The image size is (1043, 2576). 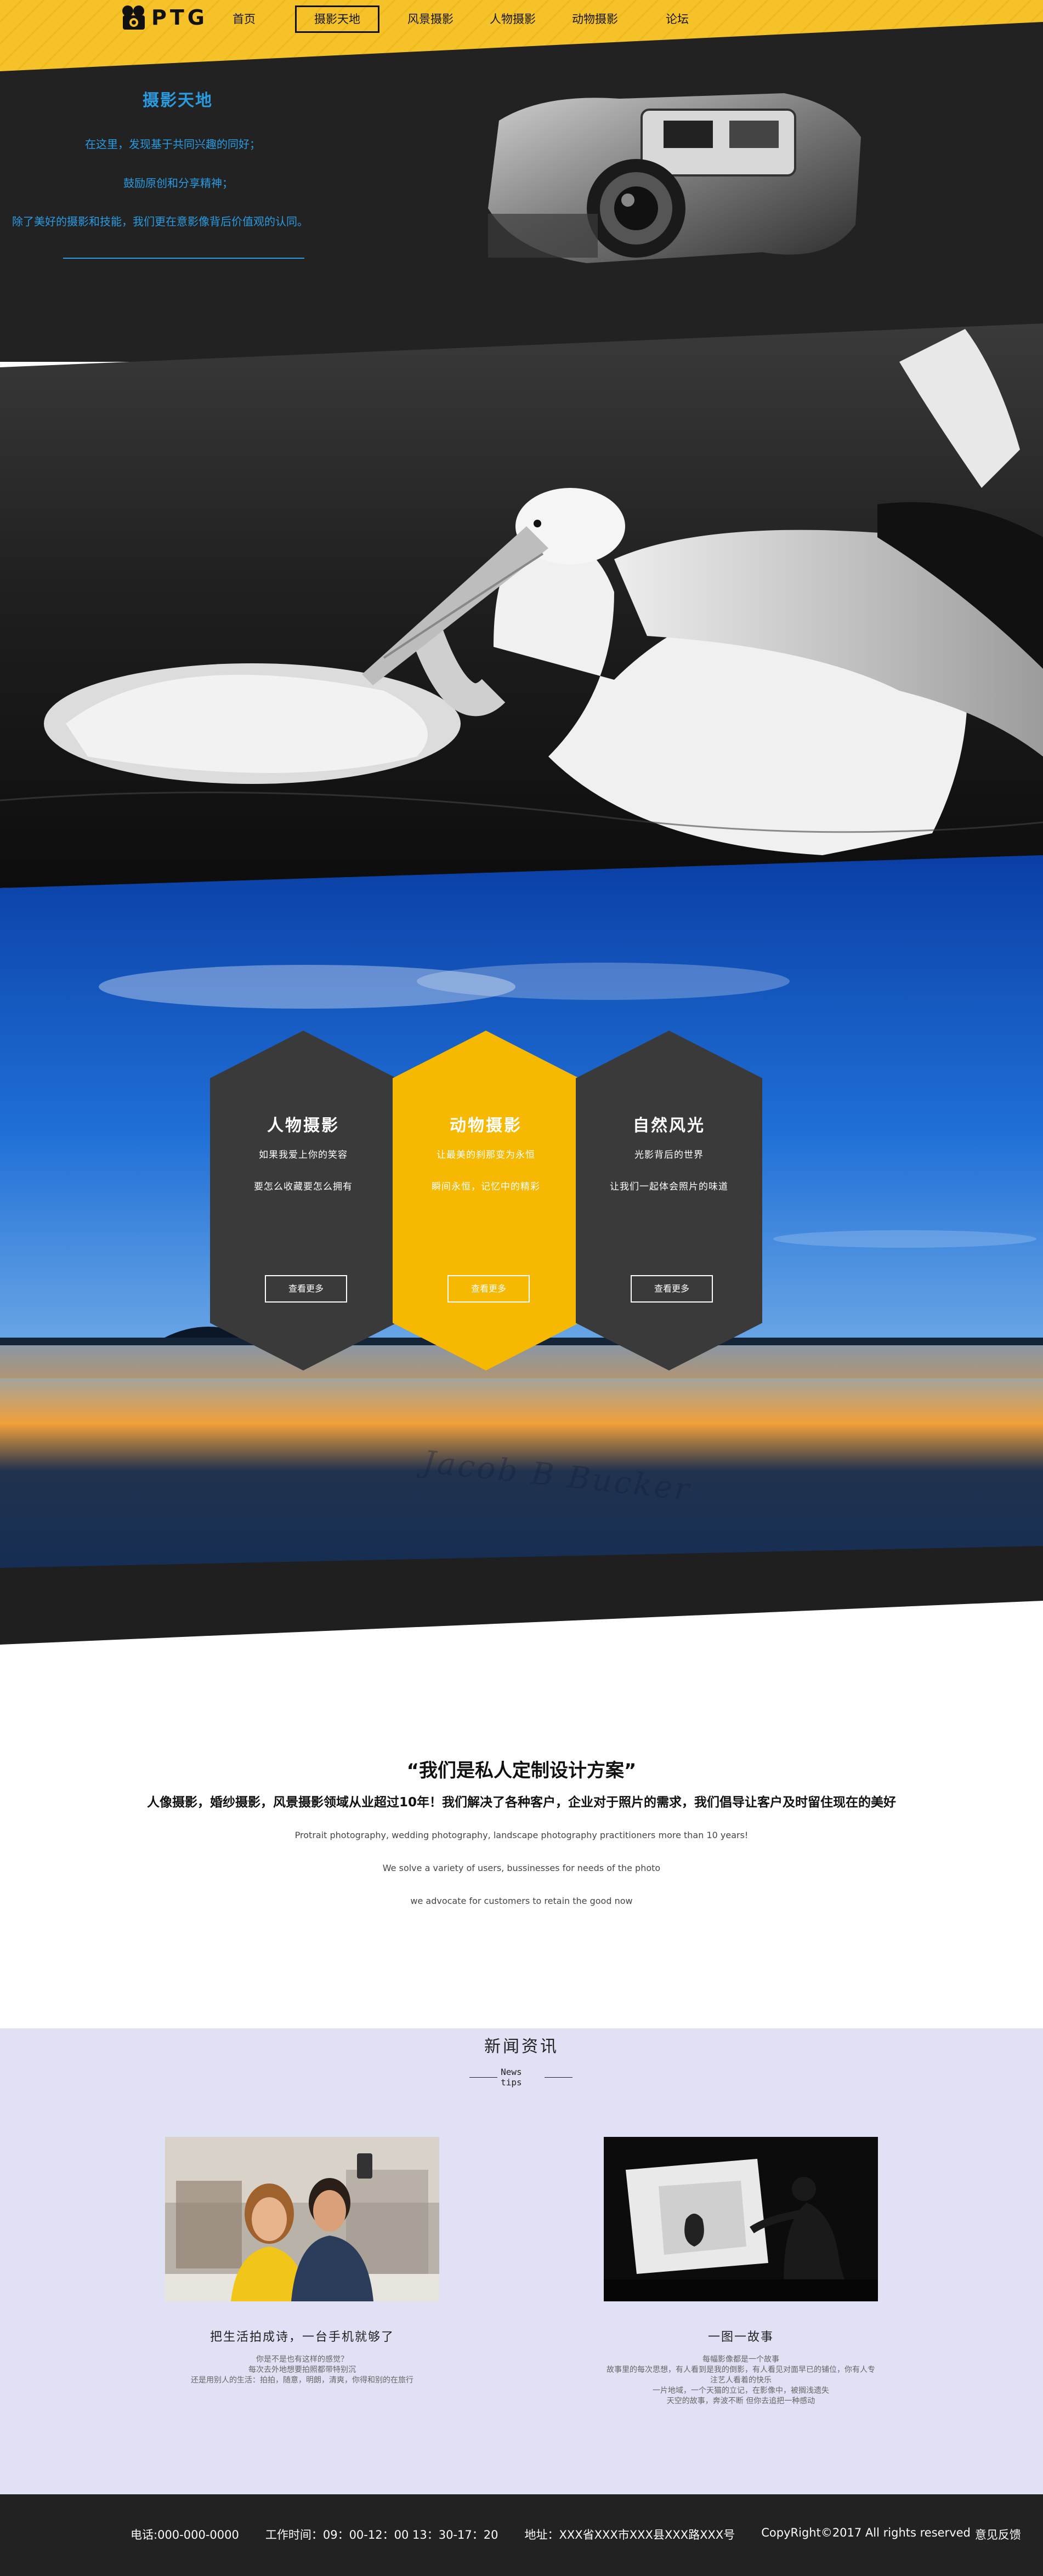 I want to click on nav-item-home: 首页, so click(x=244, y=19).